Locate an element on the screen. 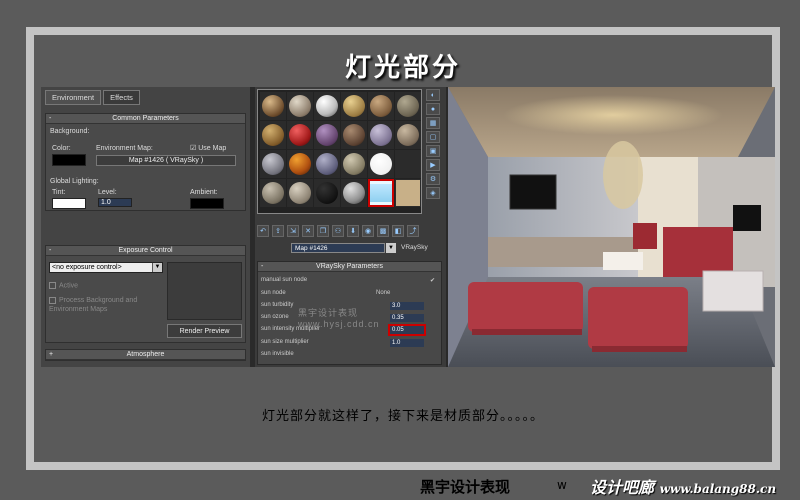 This screenshot has height=500, width=800. uv-tiling-icon: ▢ is located at coordinates (433, 137).